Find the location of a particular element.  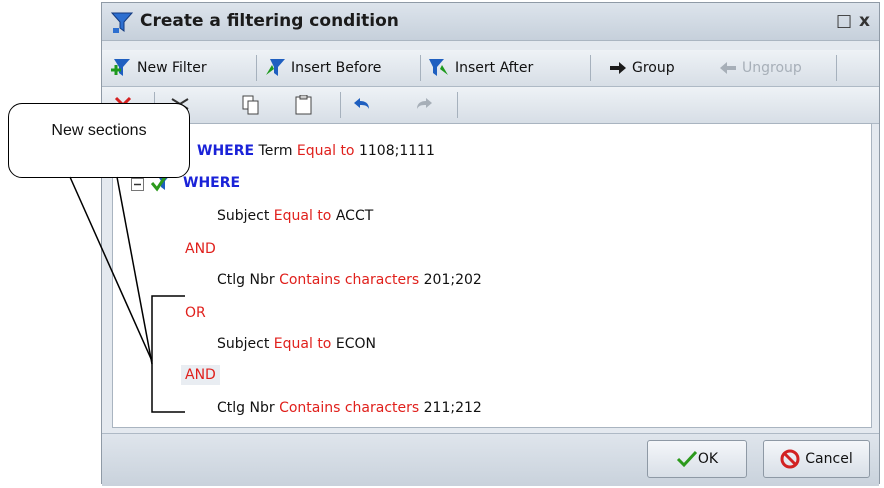

group-row: WHERE is located at coordinates (211, 183).